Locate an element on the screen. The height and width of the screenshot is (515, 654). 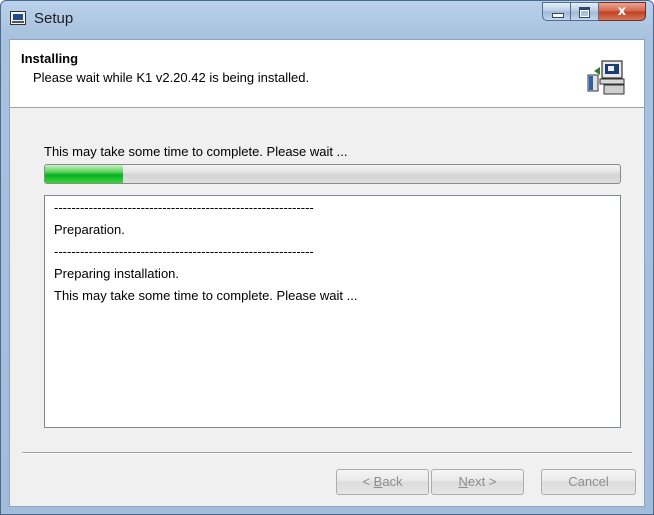
minimize-button is located at coordinates (556, 11).